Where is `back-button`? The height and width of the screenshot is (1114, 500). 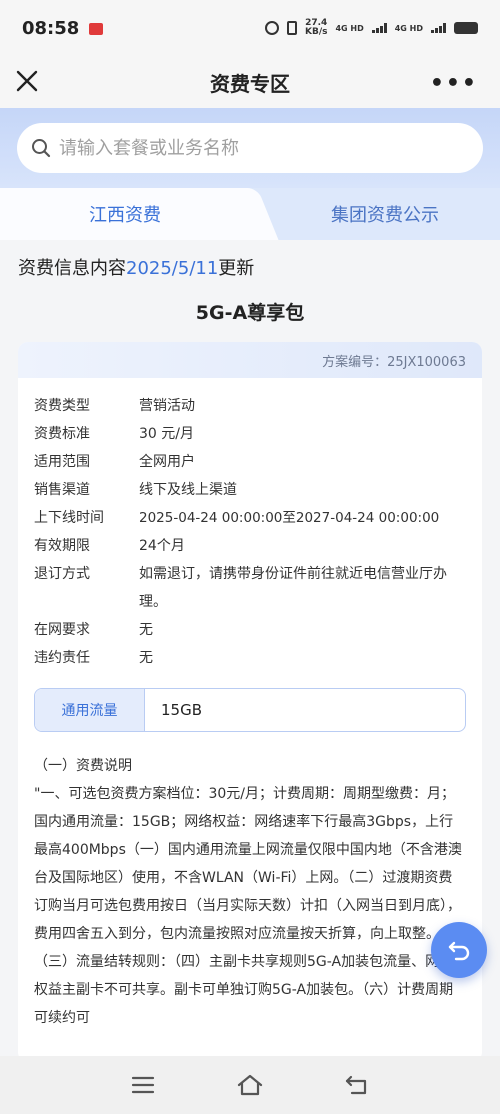 back-button is located at coordinates (357, 1085).